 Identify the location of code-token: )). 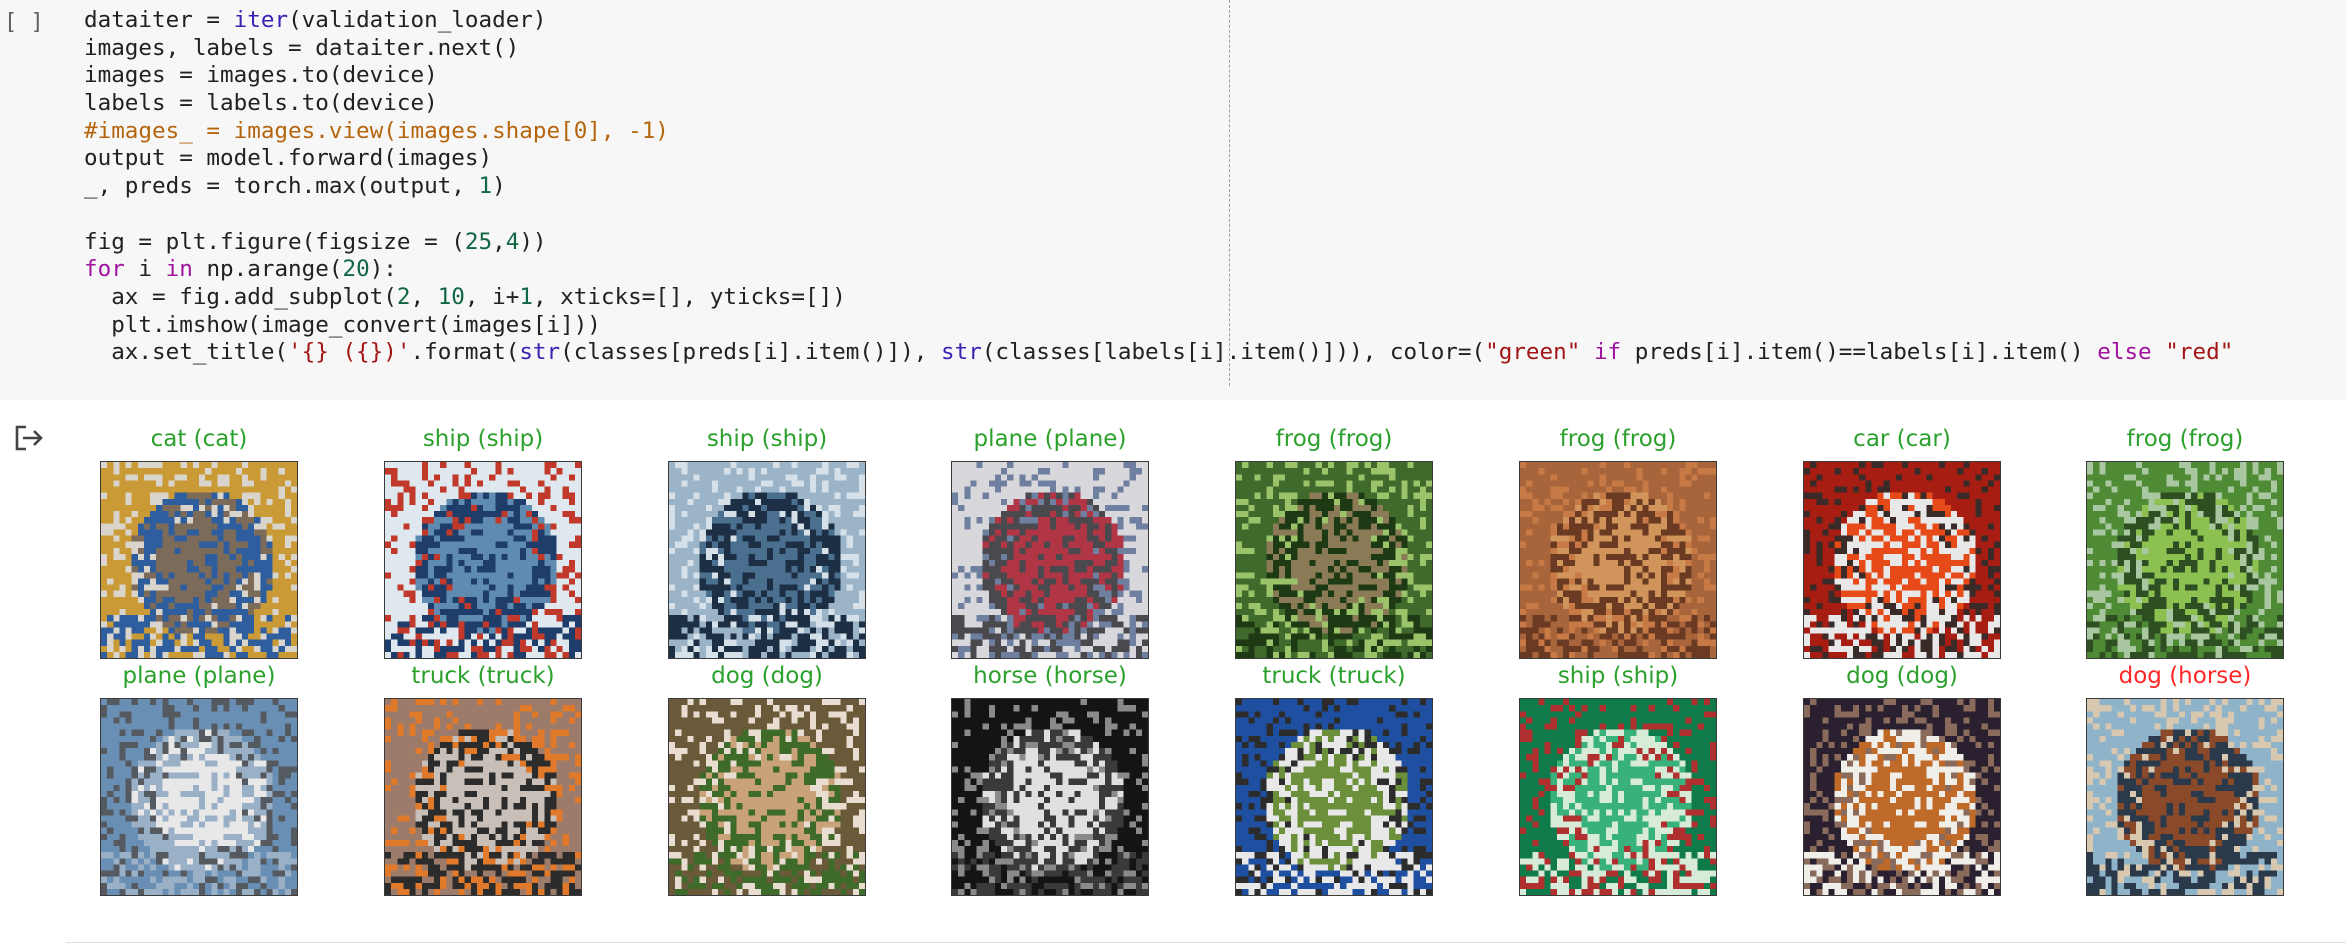
(533, 241).